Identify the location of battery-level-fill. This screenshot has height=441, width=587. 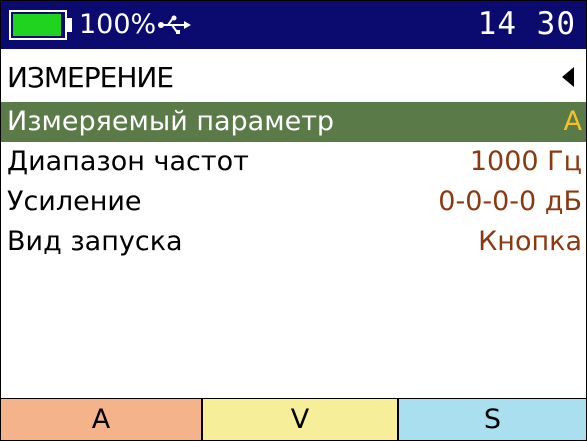
(37, 25).